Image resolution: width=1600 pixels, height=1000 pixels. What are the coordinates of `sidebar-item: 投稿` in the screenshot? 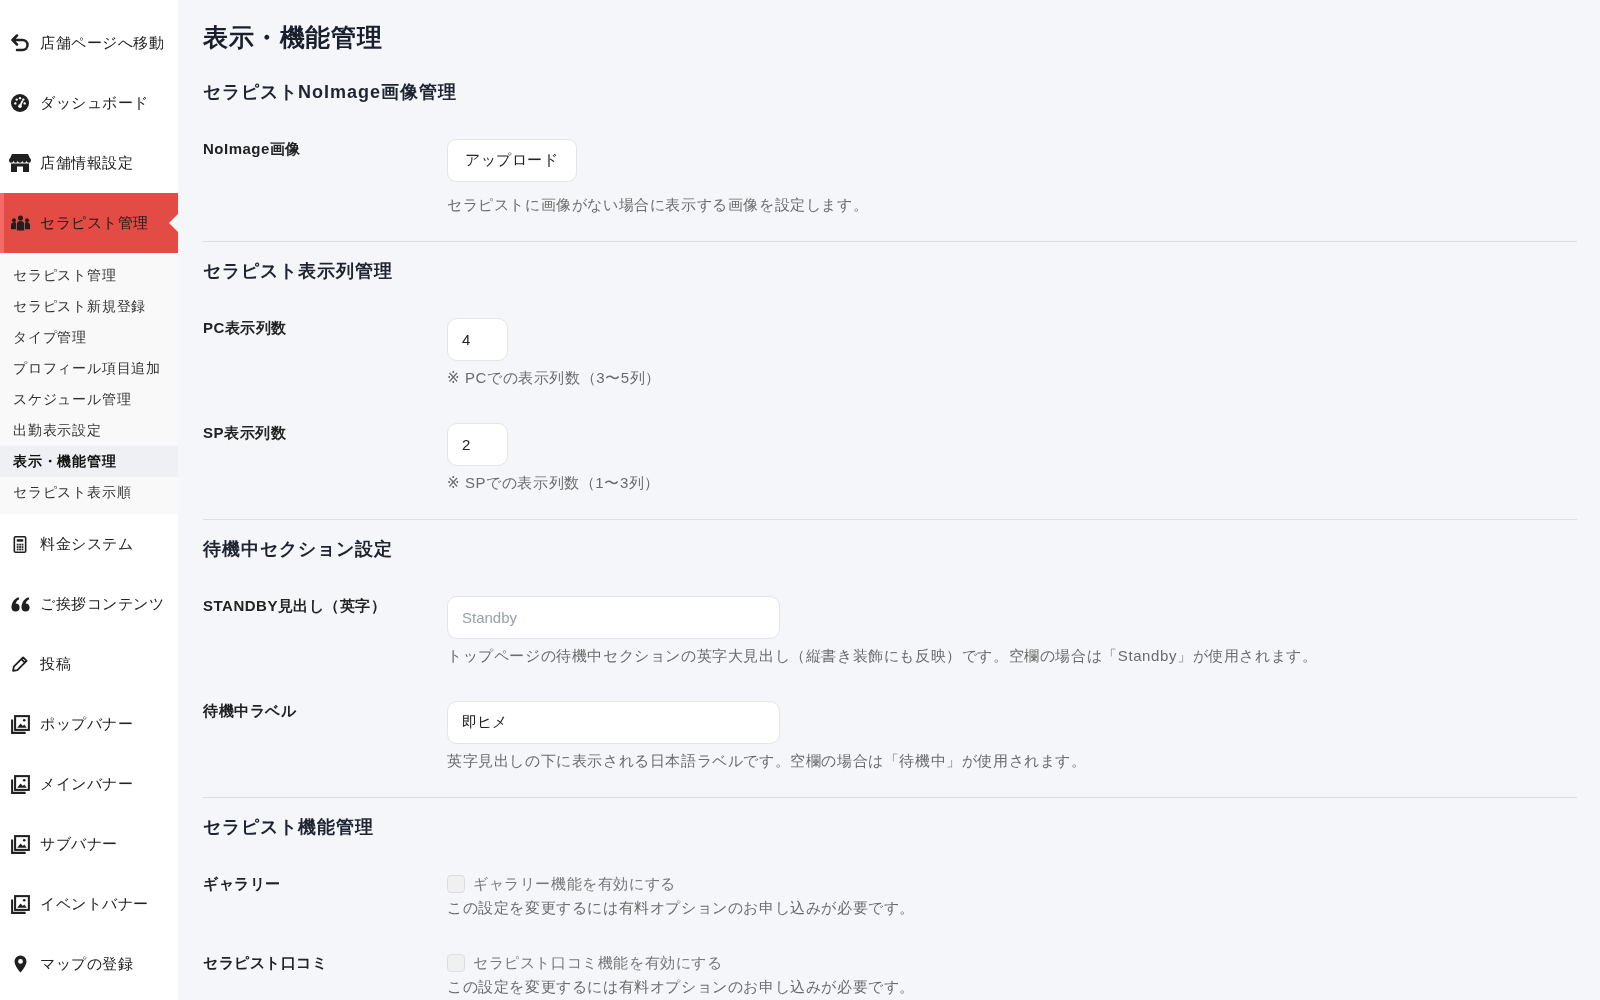 It's located at (89, 664).